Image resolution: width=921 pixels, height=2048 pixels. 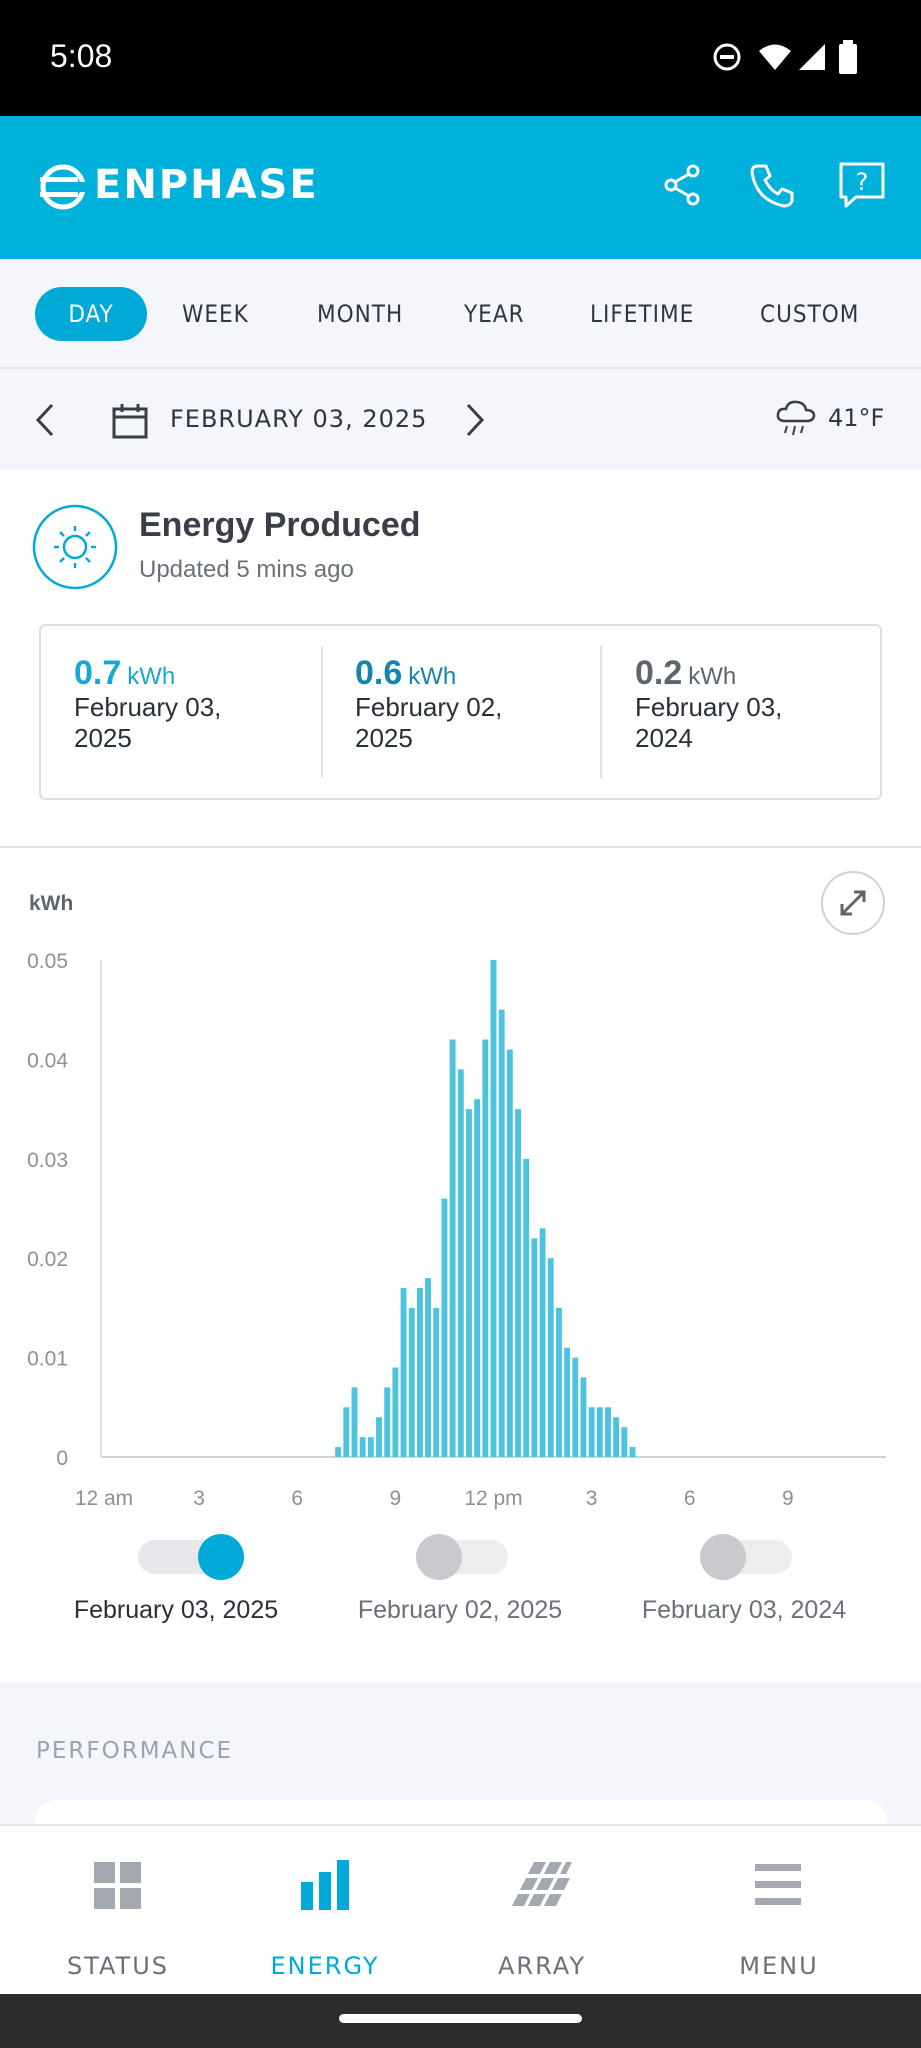 I want to click on legend-label: February 02, 2025, so click(x=460, y=1610).